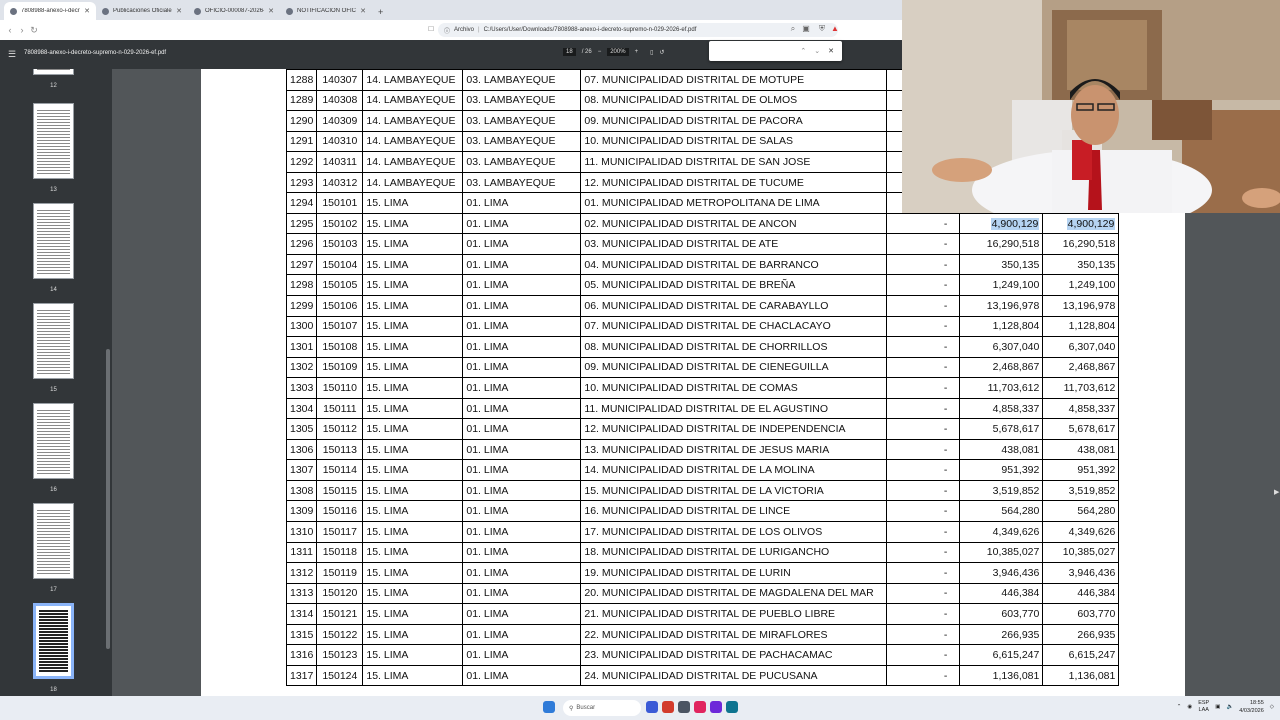 The image size is (1280, 720). What do you see at coordinates (803, 51) in the screenshot?
I see `find-prev-icon: ⌃` at bounding box center [803, 51].